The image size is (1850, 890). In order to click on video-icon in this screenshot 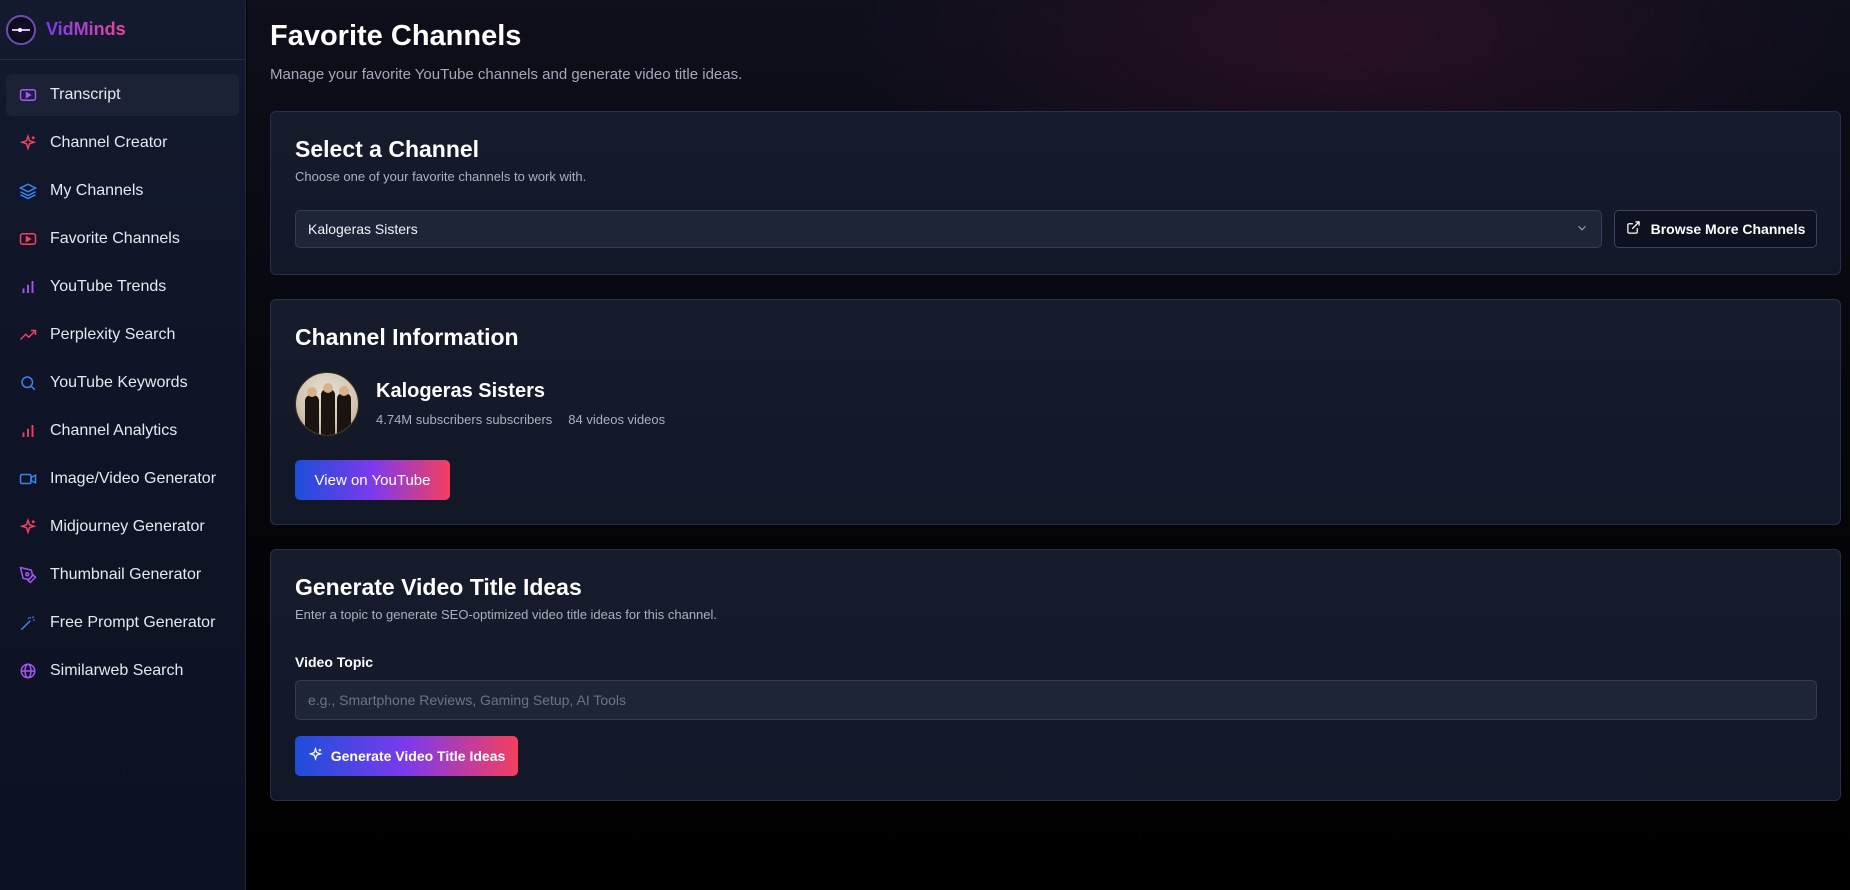, I will do `click(28, 479)`.